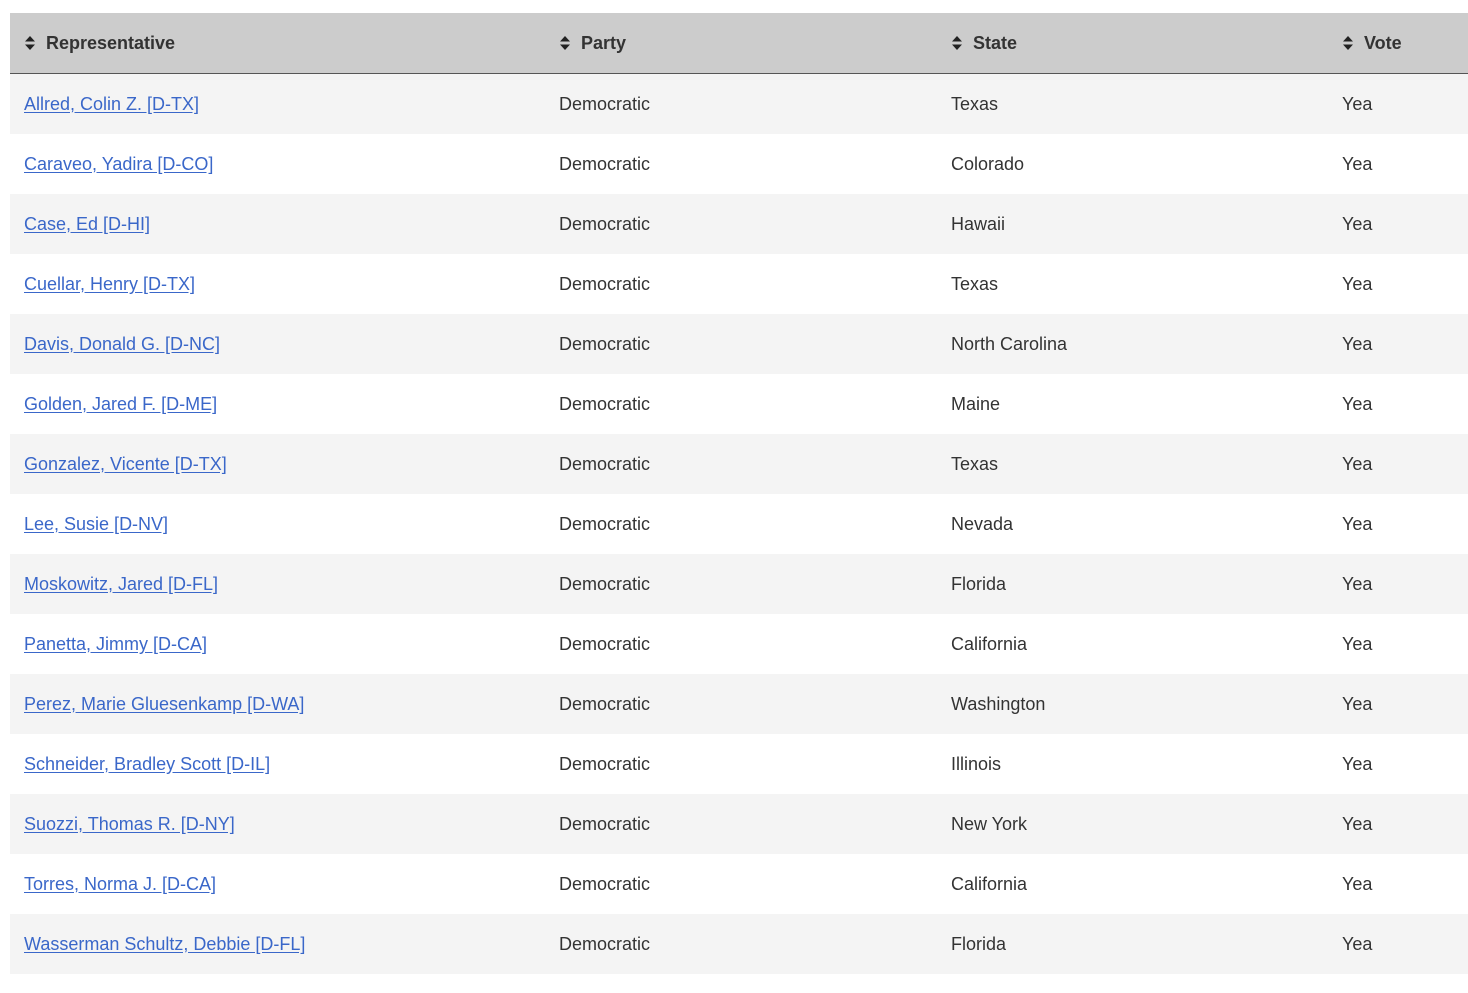 This screenshot has height=993, width=1468. I want to click on column-header-label: Party, so click(604, 42).